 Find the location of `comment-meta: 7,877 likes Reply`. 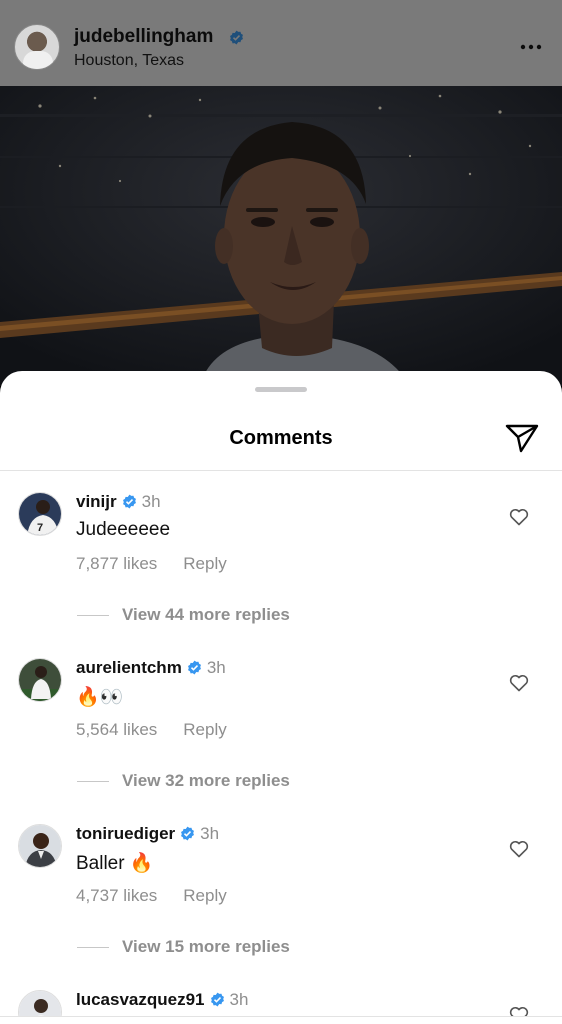

comment-meta: 7,877 likes Reply is located at coordinates (151, 564).